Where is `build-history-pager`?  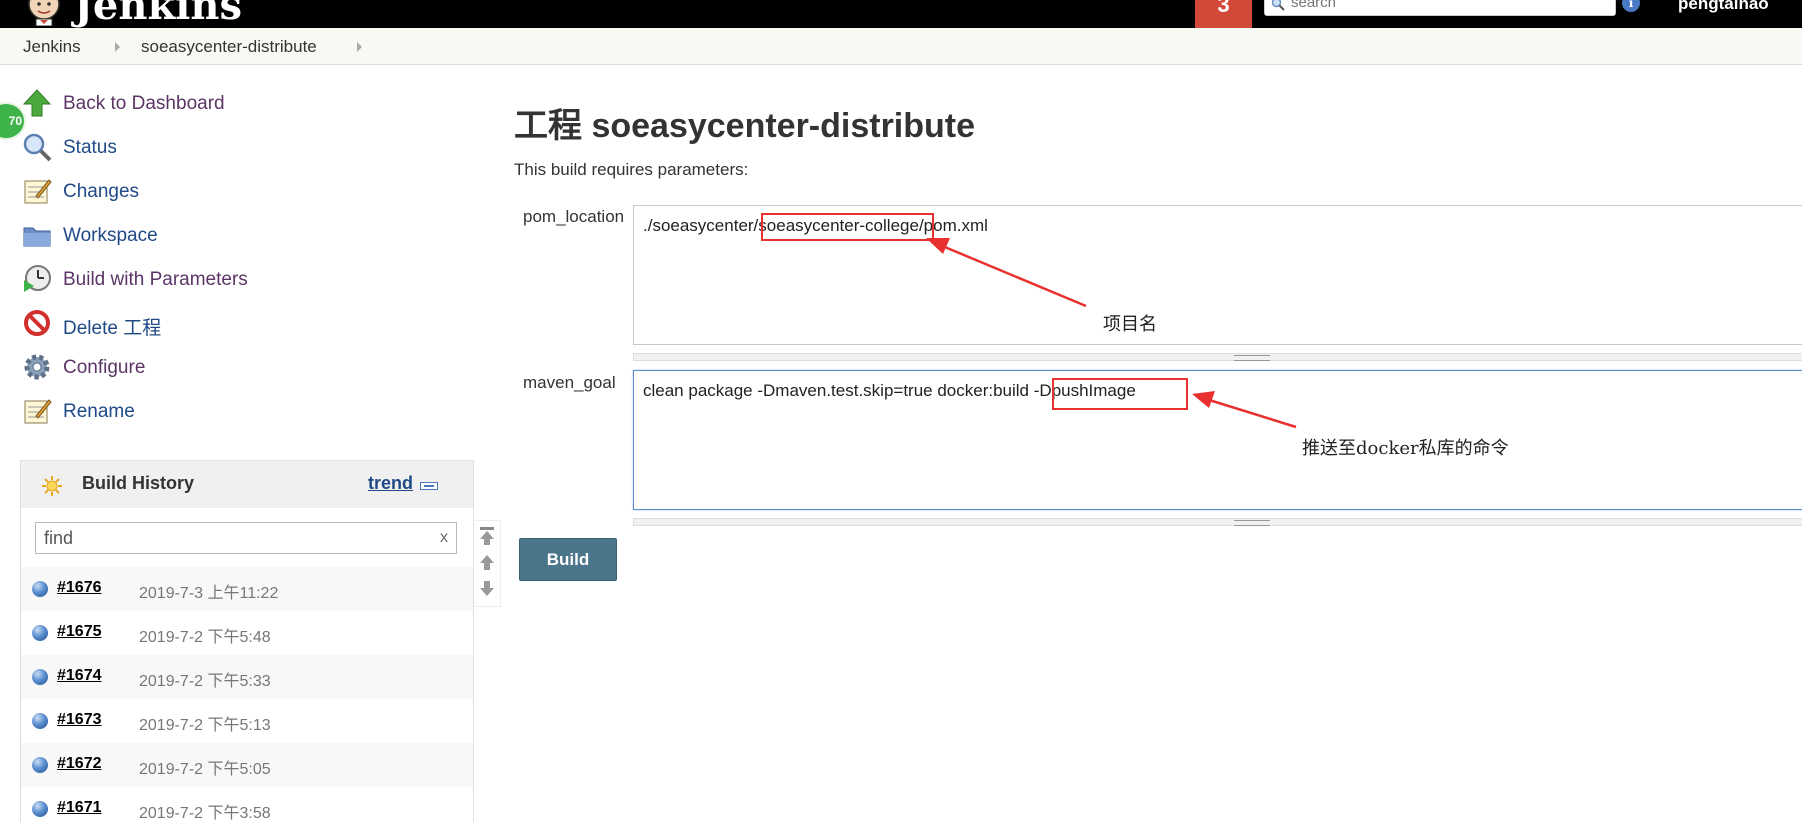 build-history-pager is located at coordinates (487, 563).